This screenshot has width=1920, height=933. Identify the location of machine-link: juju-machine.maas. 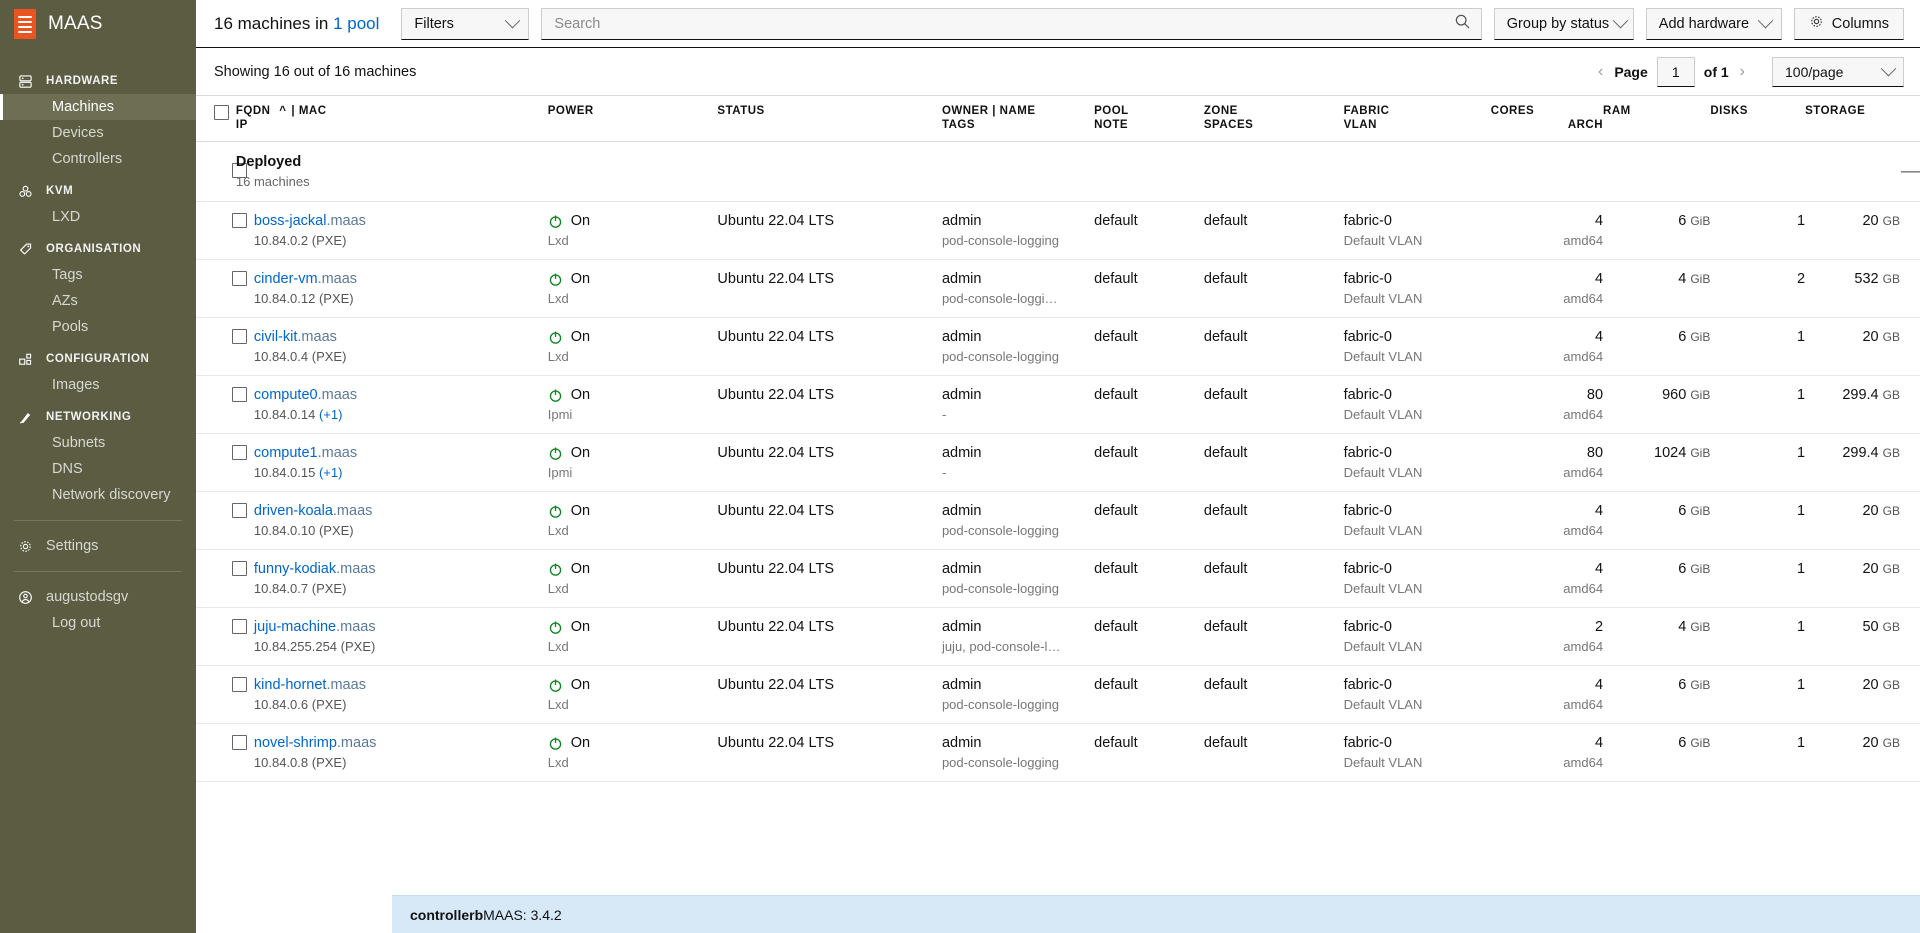
(315, 627).